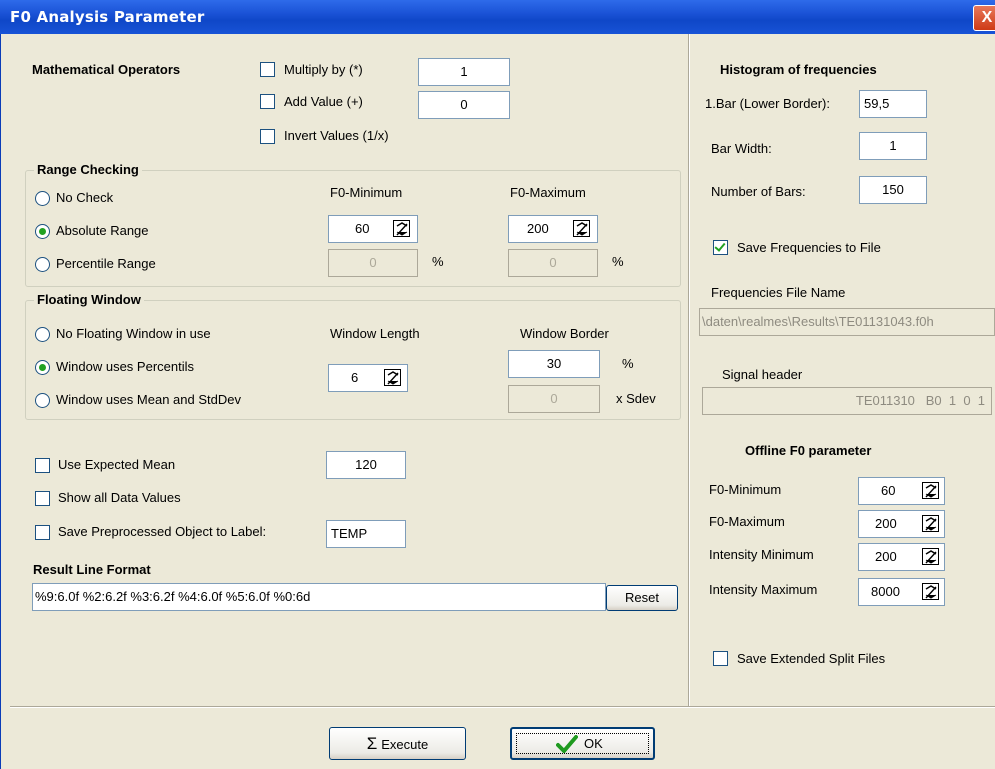 The image size is (995, 769). I want to click on radio-percentile-range, so click(42, 264).